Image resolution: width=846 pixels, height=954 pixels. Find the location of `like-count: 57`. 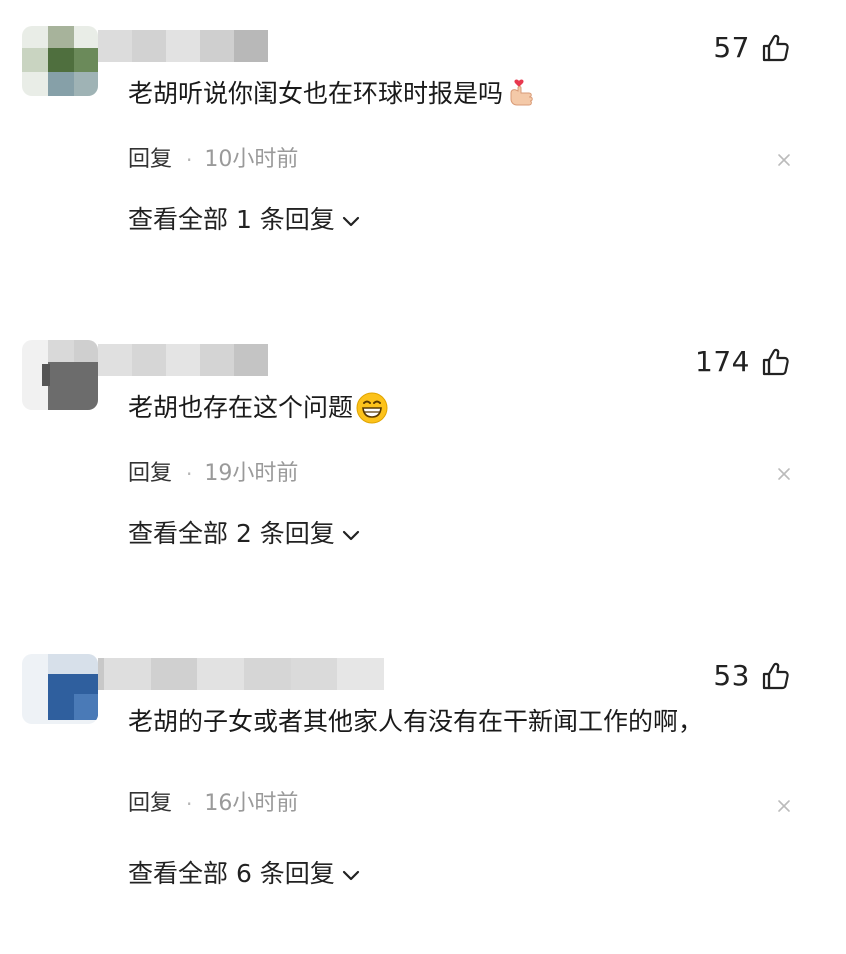

like-count: 57 is located at coordinates (731, 47).